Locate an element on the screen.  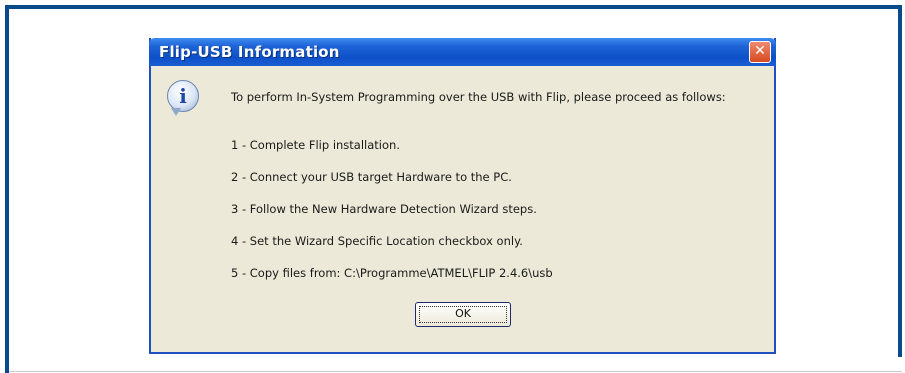
close-button: ✕ is located at coordinates (760, 52).